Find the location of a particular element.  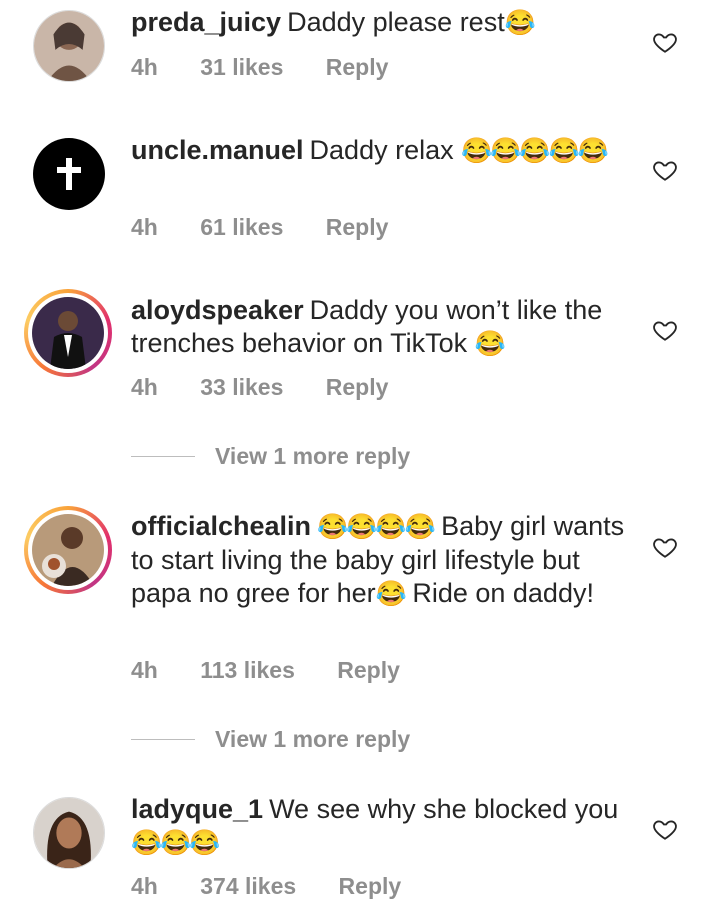

like-count: 113 likes is located at coordinates (247, 670).